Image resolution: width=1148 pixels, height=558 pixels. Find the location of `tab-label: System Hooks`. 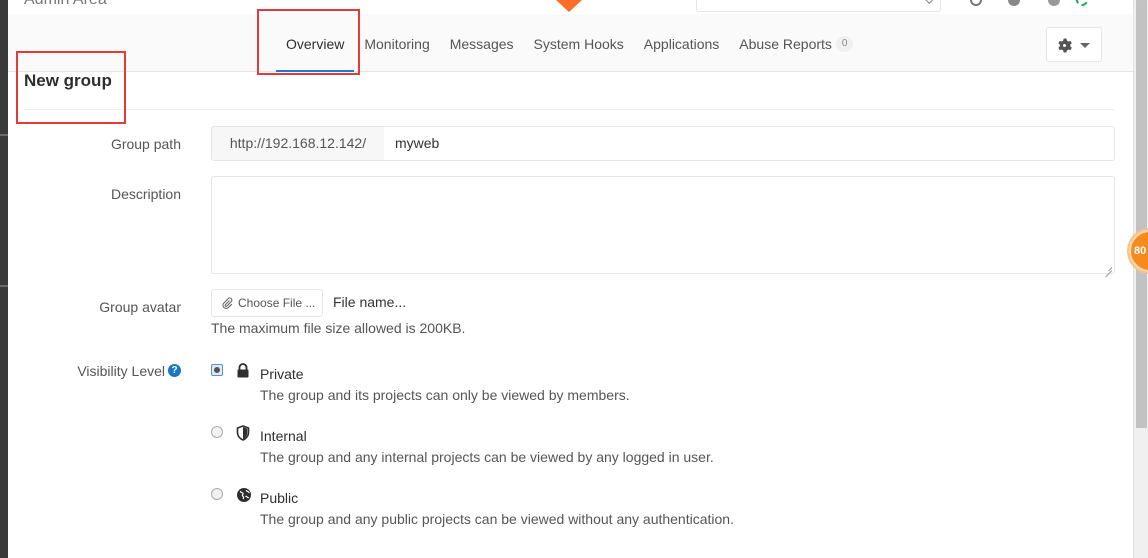

tab-label: System Hooks is located at coordinates (578, 44).